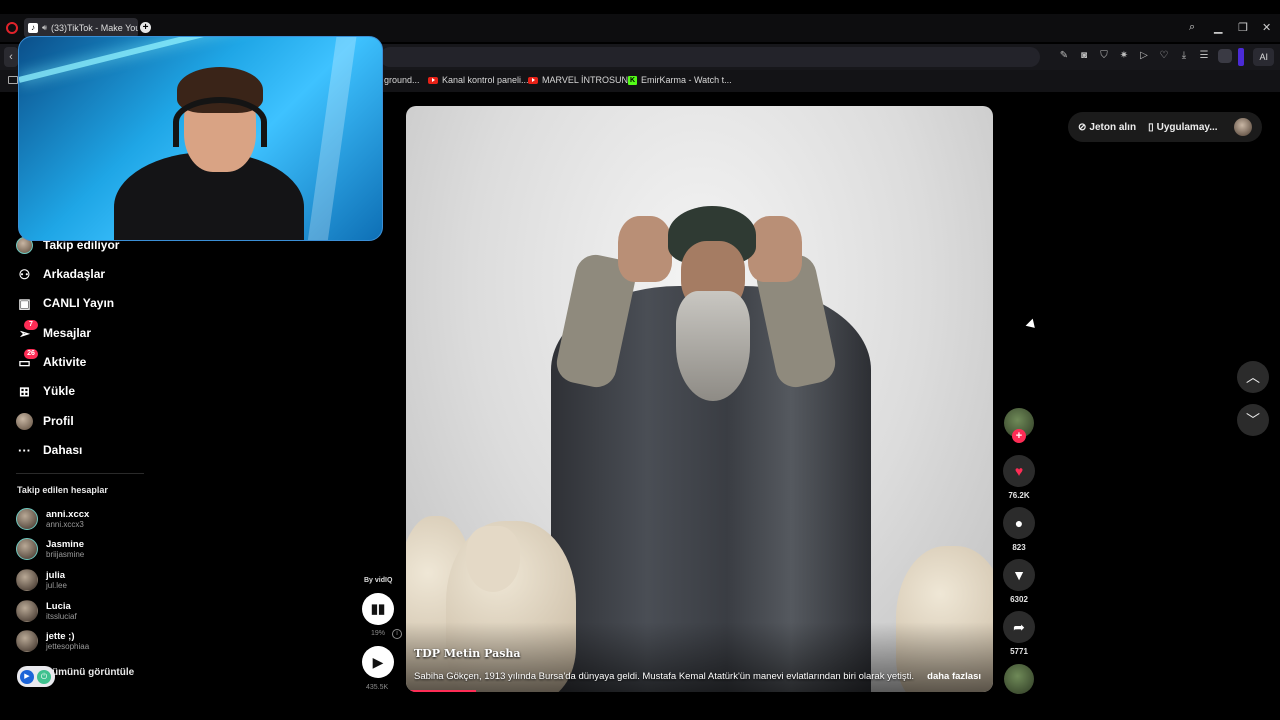 This screenshot has height=720, width=1280. What do you see at coordinates (93, 672) in the screenshot?
I see `see-all-link: ümünü görüntüle` at bounding box center [93, 672].